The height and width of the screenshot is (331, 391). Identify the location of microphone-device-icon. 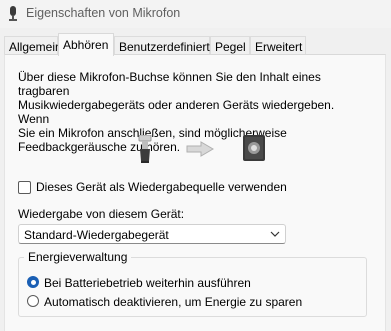
(145, 149).